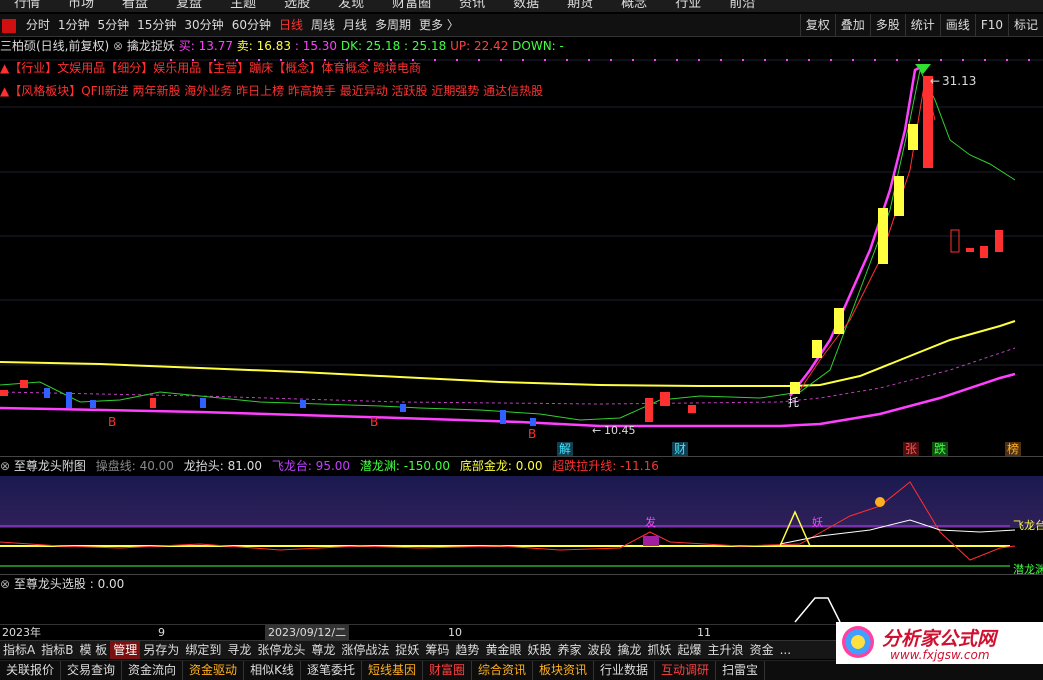 The height and width of the screenshot is (680, 1043). Describe the element at coordinates (704, 632) in the screenshot. I see `axis-month-11: 11` at that location.